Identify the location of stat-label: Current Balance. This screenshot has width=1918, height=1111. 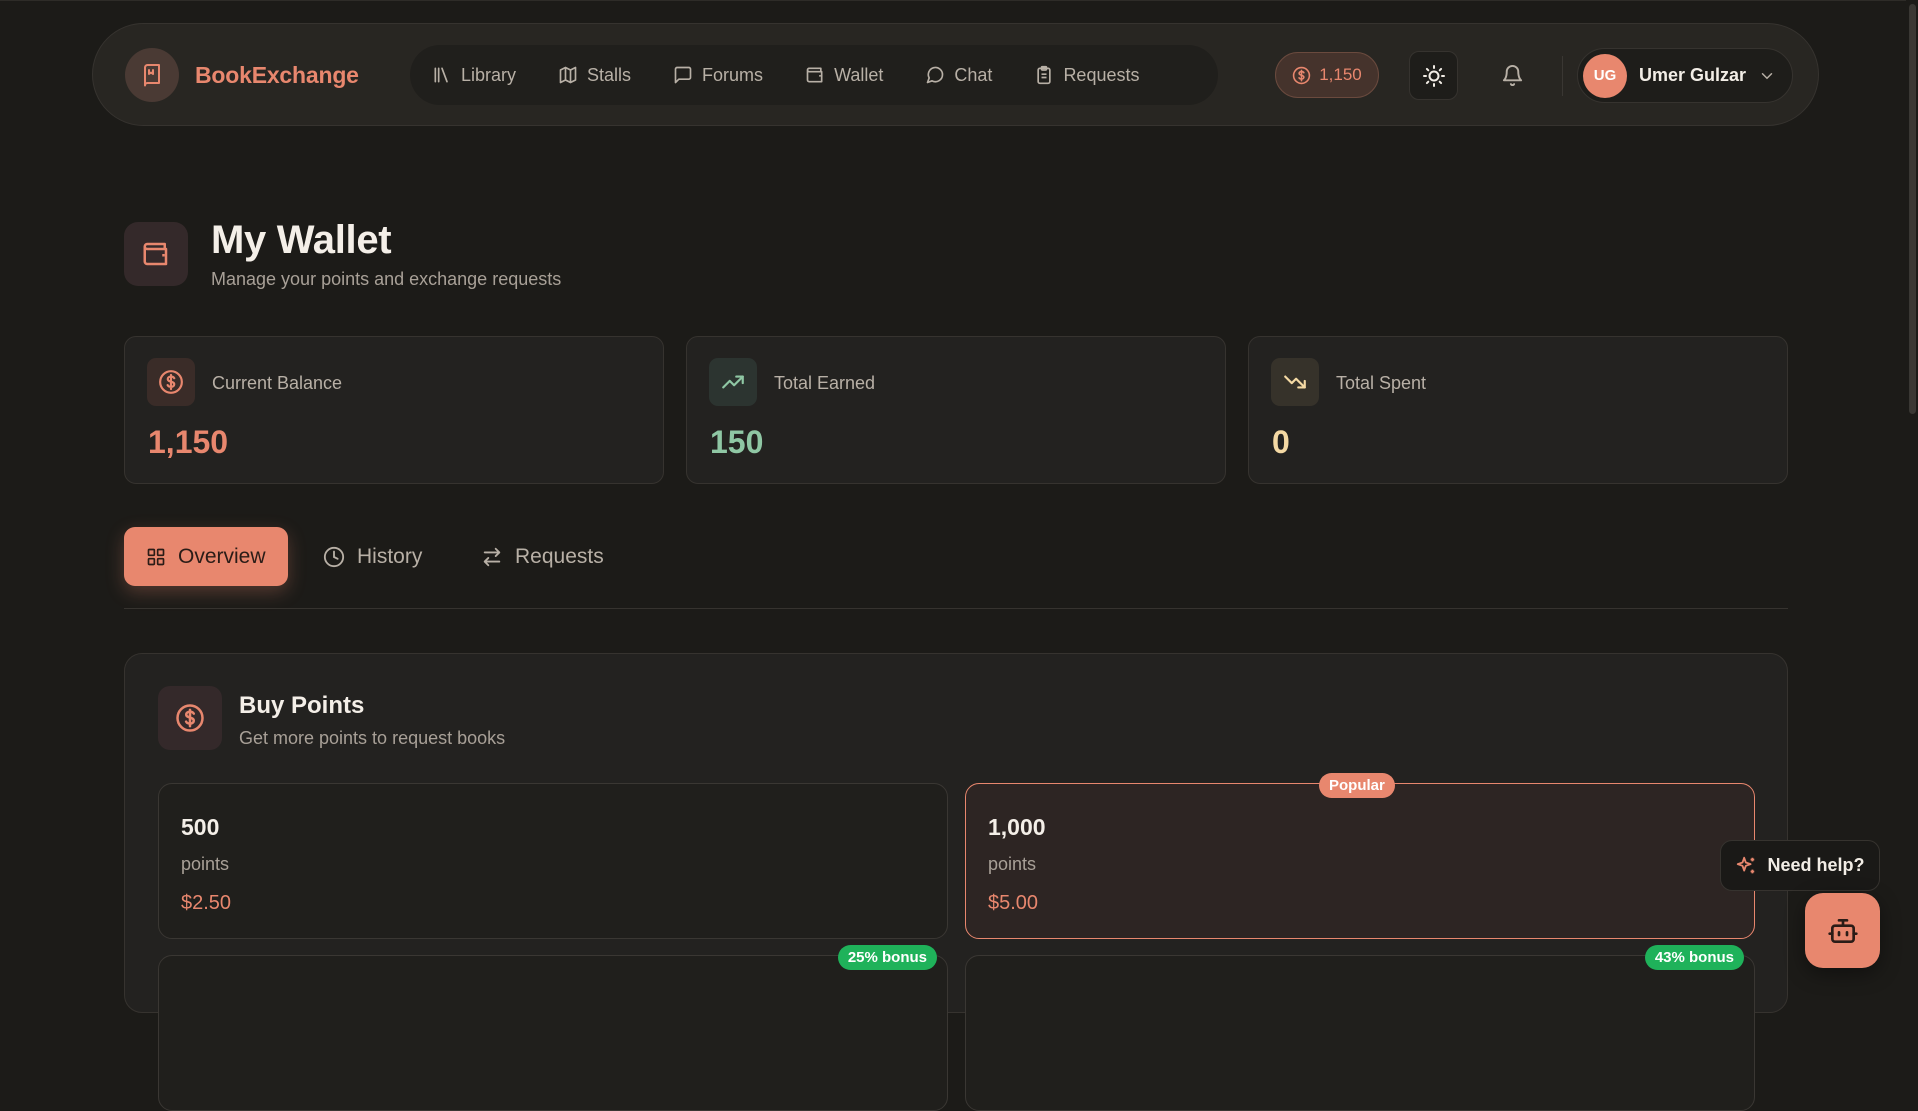
(277, 383).